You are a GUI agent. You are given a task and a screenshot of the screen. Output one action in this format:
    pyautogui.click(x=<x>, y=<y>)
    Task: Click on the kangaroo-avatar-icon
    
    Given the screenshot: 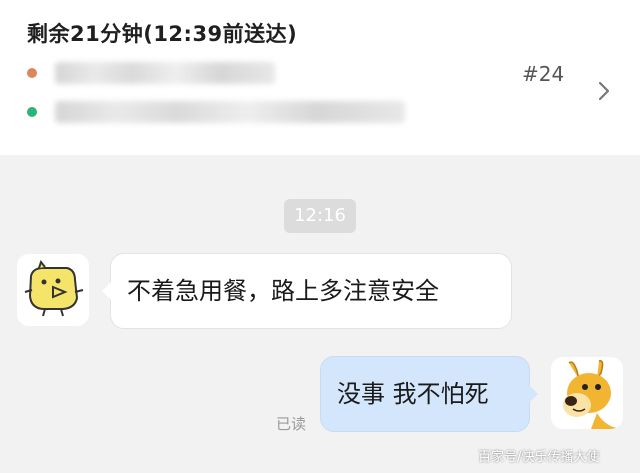 What is the action you would take?
    pyautogui.click(x=587, y=393)
    